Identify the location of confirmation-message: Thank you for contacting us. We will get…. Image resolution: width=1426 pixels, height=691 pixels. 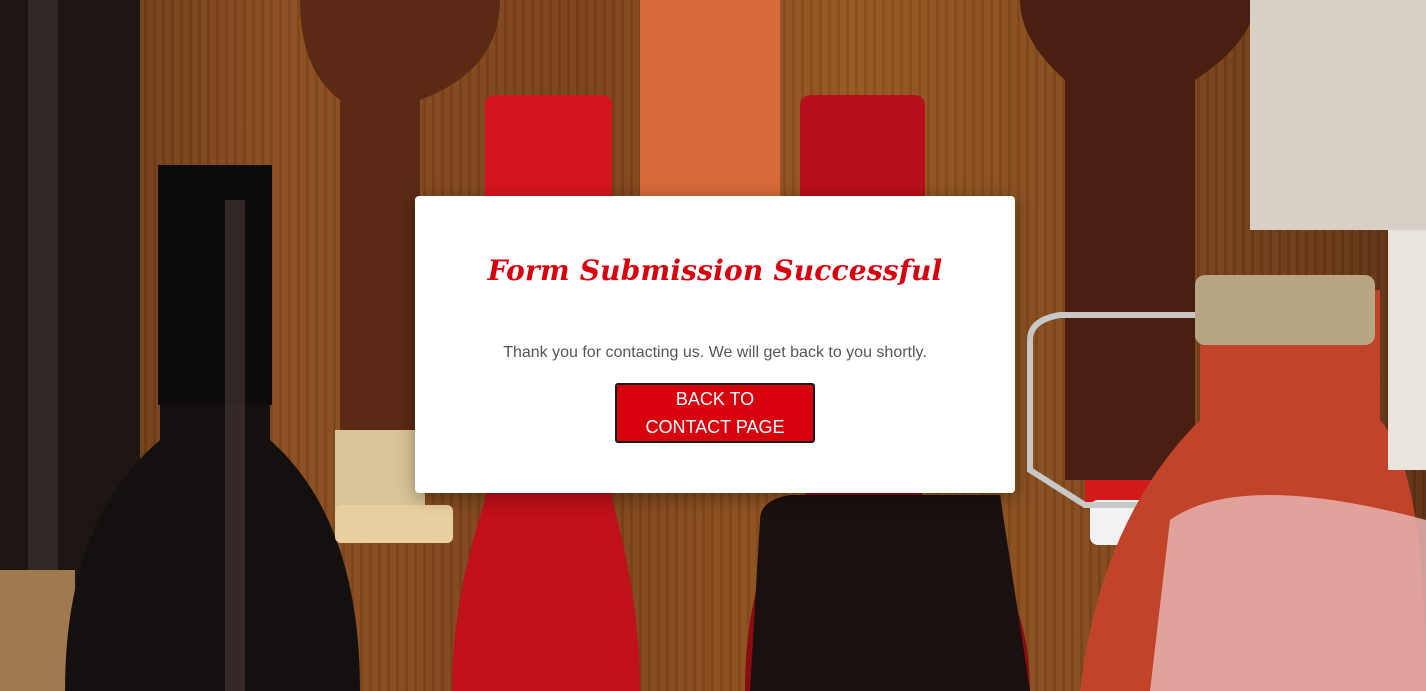
(715, 352).